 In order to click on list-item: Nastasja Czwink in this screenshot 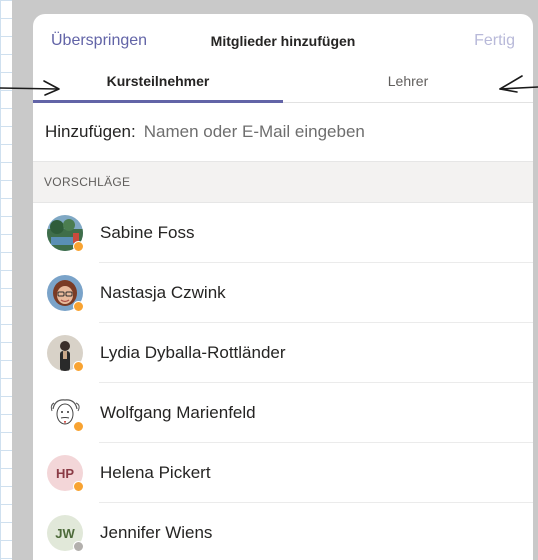, I will do `click(283, 293)`.